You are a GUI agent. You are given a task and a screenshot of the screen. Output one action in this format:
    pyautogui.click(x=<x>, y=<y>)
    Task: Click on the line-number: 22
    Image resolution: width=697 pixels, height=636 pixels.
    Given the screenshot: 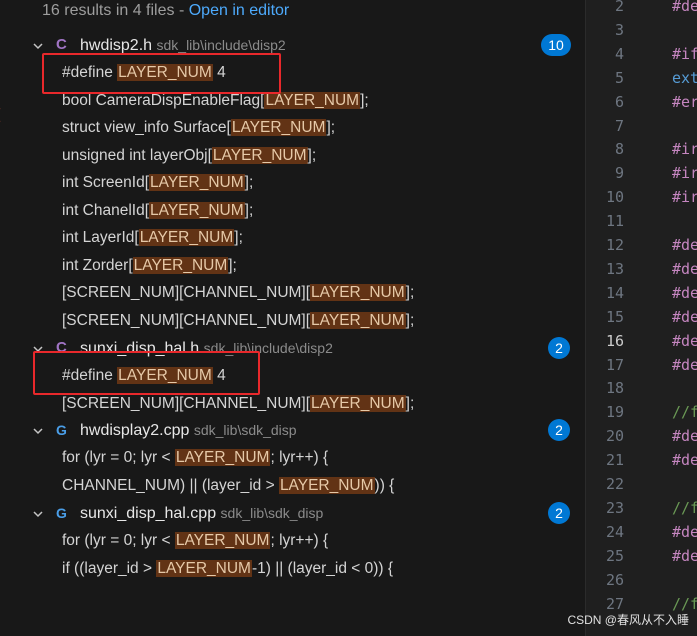 What is the action you would take?
    pyautogui.click(x=614, y=484)
    